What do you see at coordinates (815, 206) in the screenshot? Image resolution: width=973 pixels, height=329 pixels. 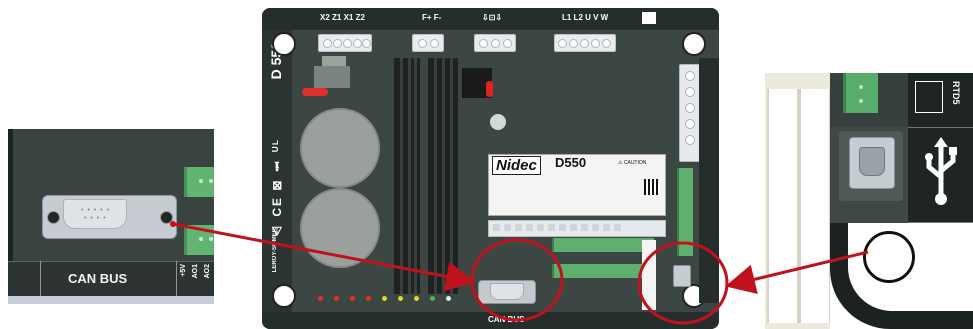 I see `slot-right` at bounding box center [815, 206].